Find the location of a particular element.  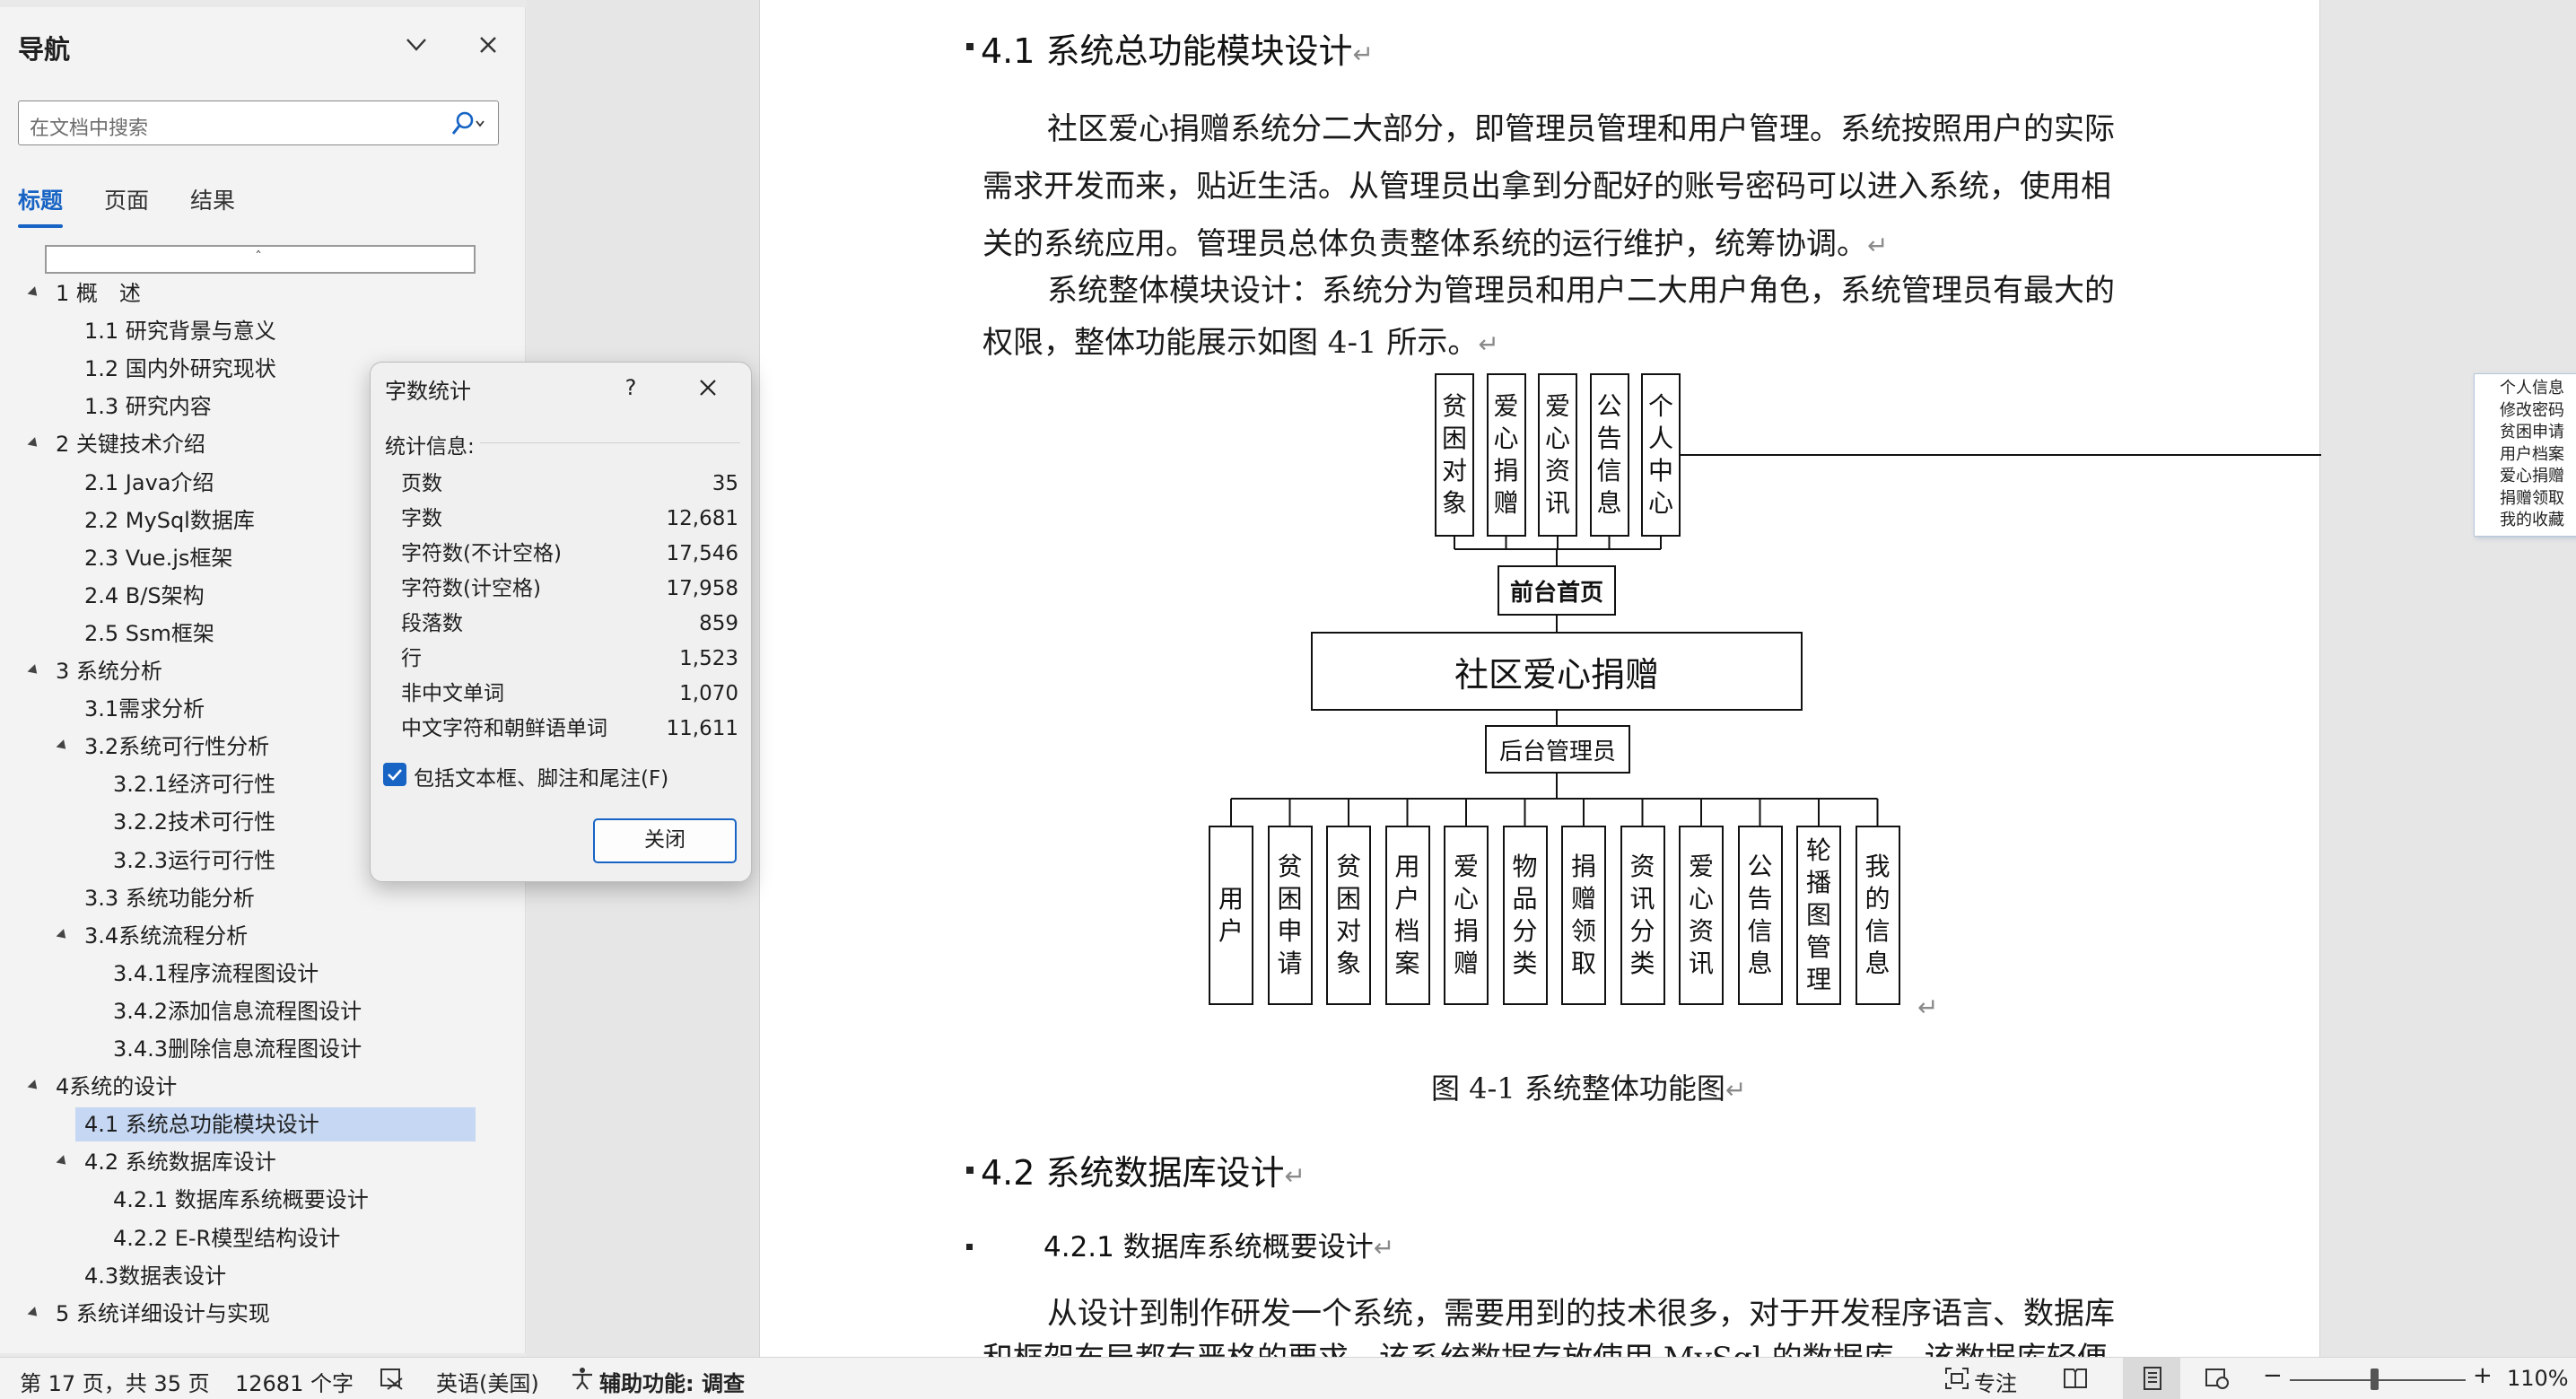

personal-center-item: 用户档案 is located at coordinates (2532, 454).